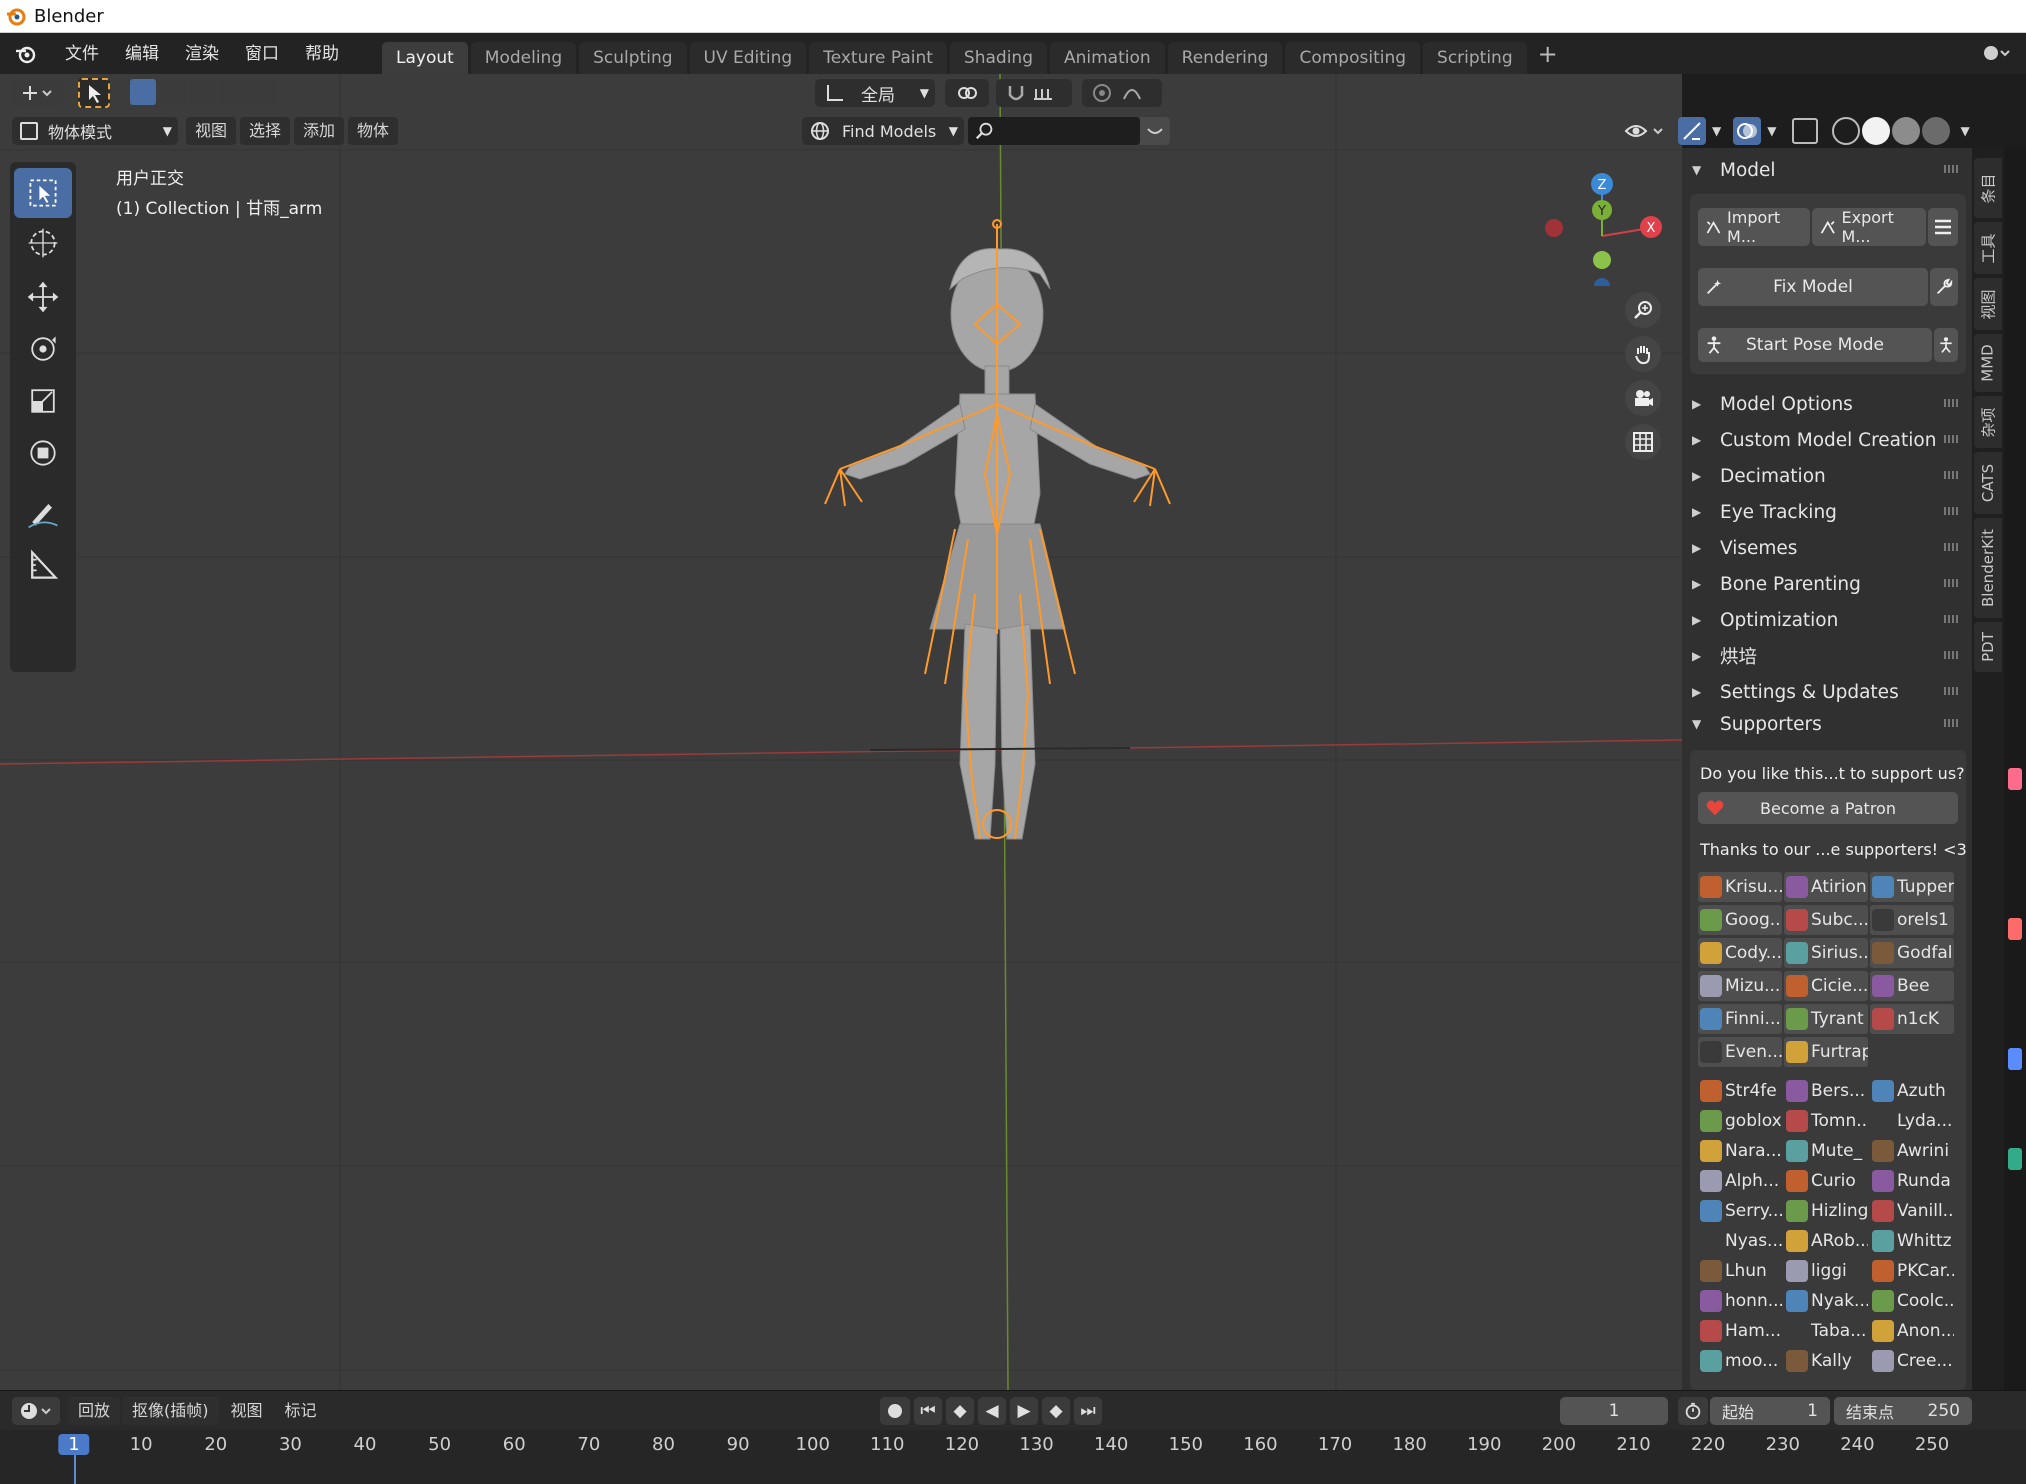  What do you see at coordinates (1805, 131) in the screenshot?
I see `xray-toggle-button` at bounding box center [1805, 131].